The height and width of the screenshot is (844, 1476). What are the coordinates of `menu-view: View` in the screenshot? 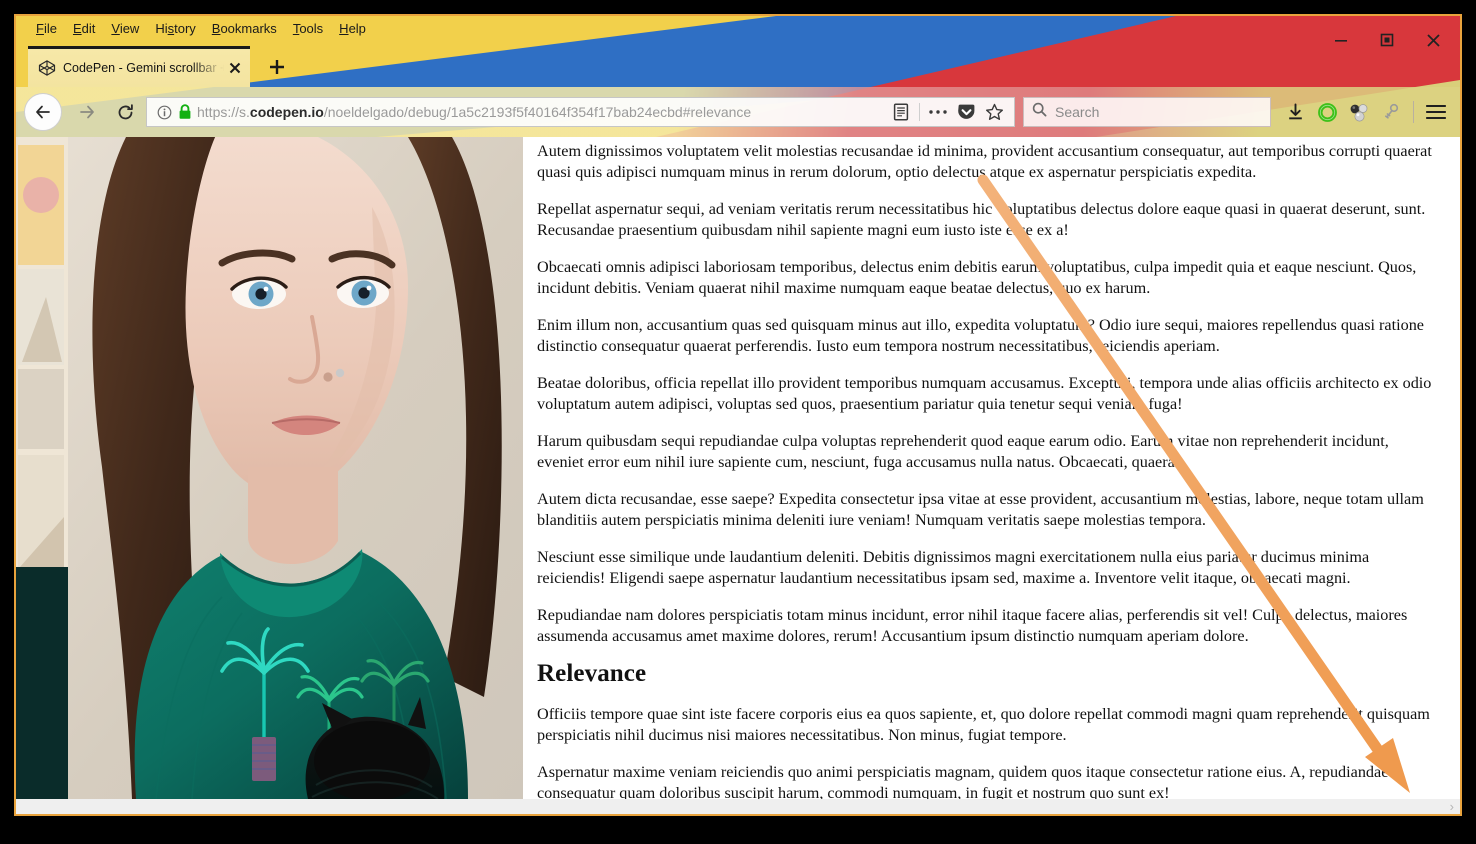 It's located at (125, 28).